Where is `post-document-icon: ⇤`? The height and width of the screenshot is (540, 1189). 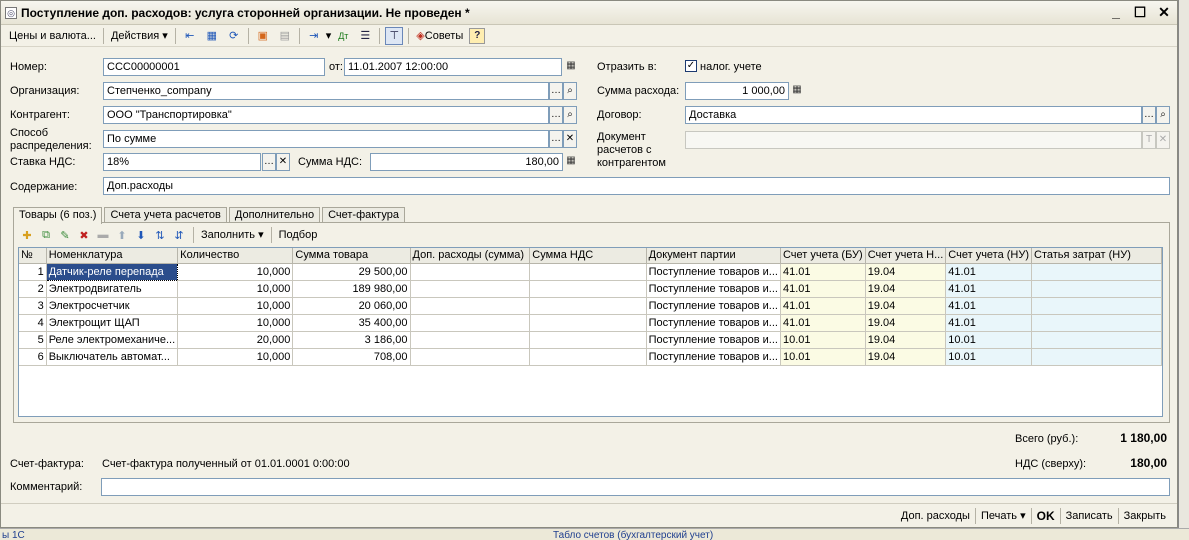
post-document-icon: ⇤ is located at coordinates (190, 36).